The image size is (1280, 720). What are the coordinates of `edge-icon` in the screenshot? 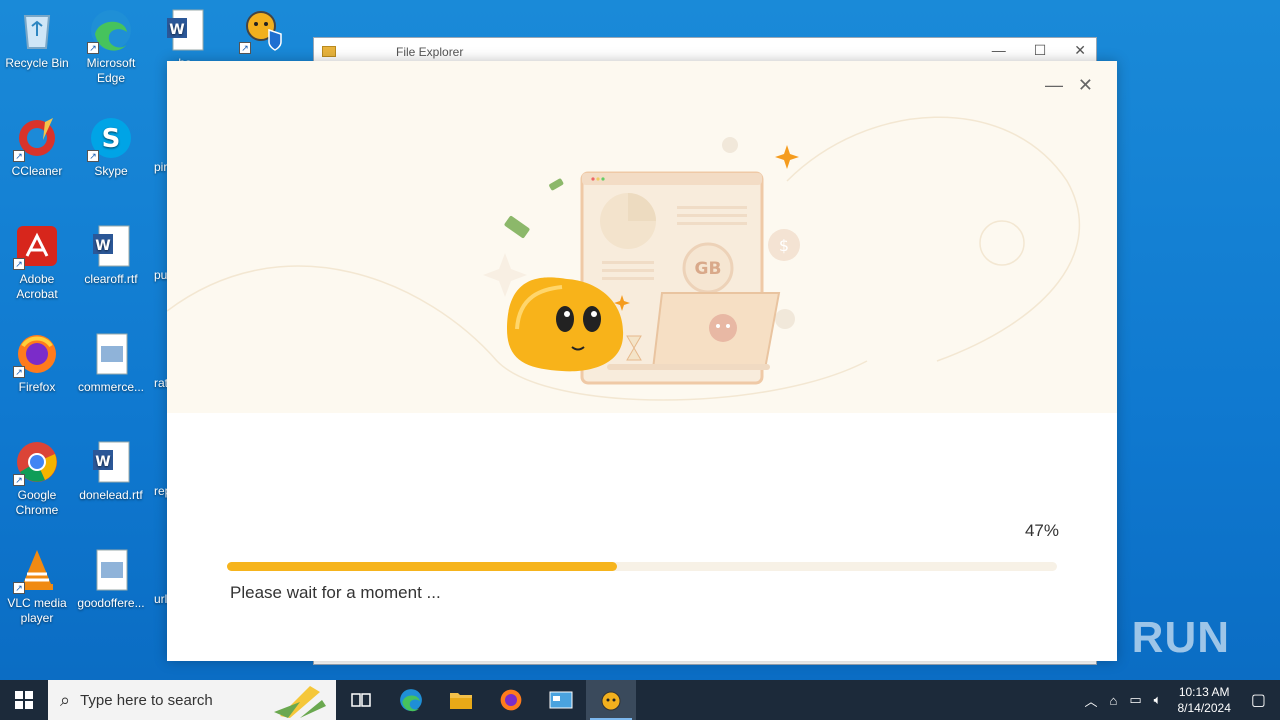 It's located at (411, 700).